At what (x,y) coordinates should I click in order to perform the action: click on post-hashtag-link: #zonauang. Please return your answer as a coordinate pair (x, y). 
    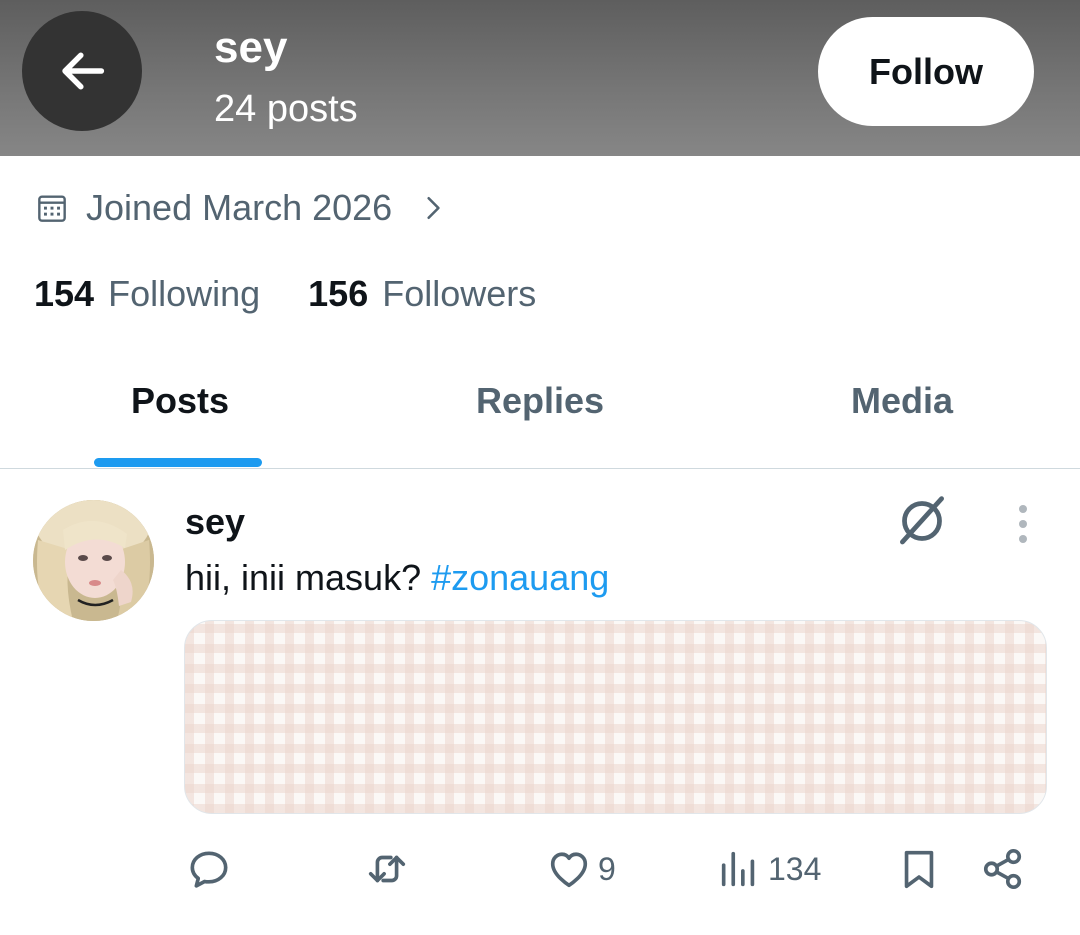
    Looking at the image, I should click on (520, 577).